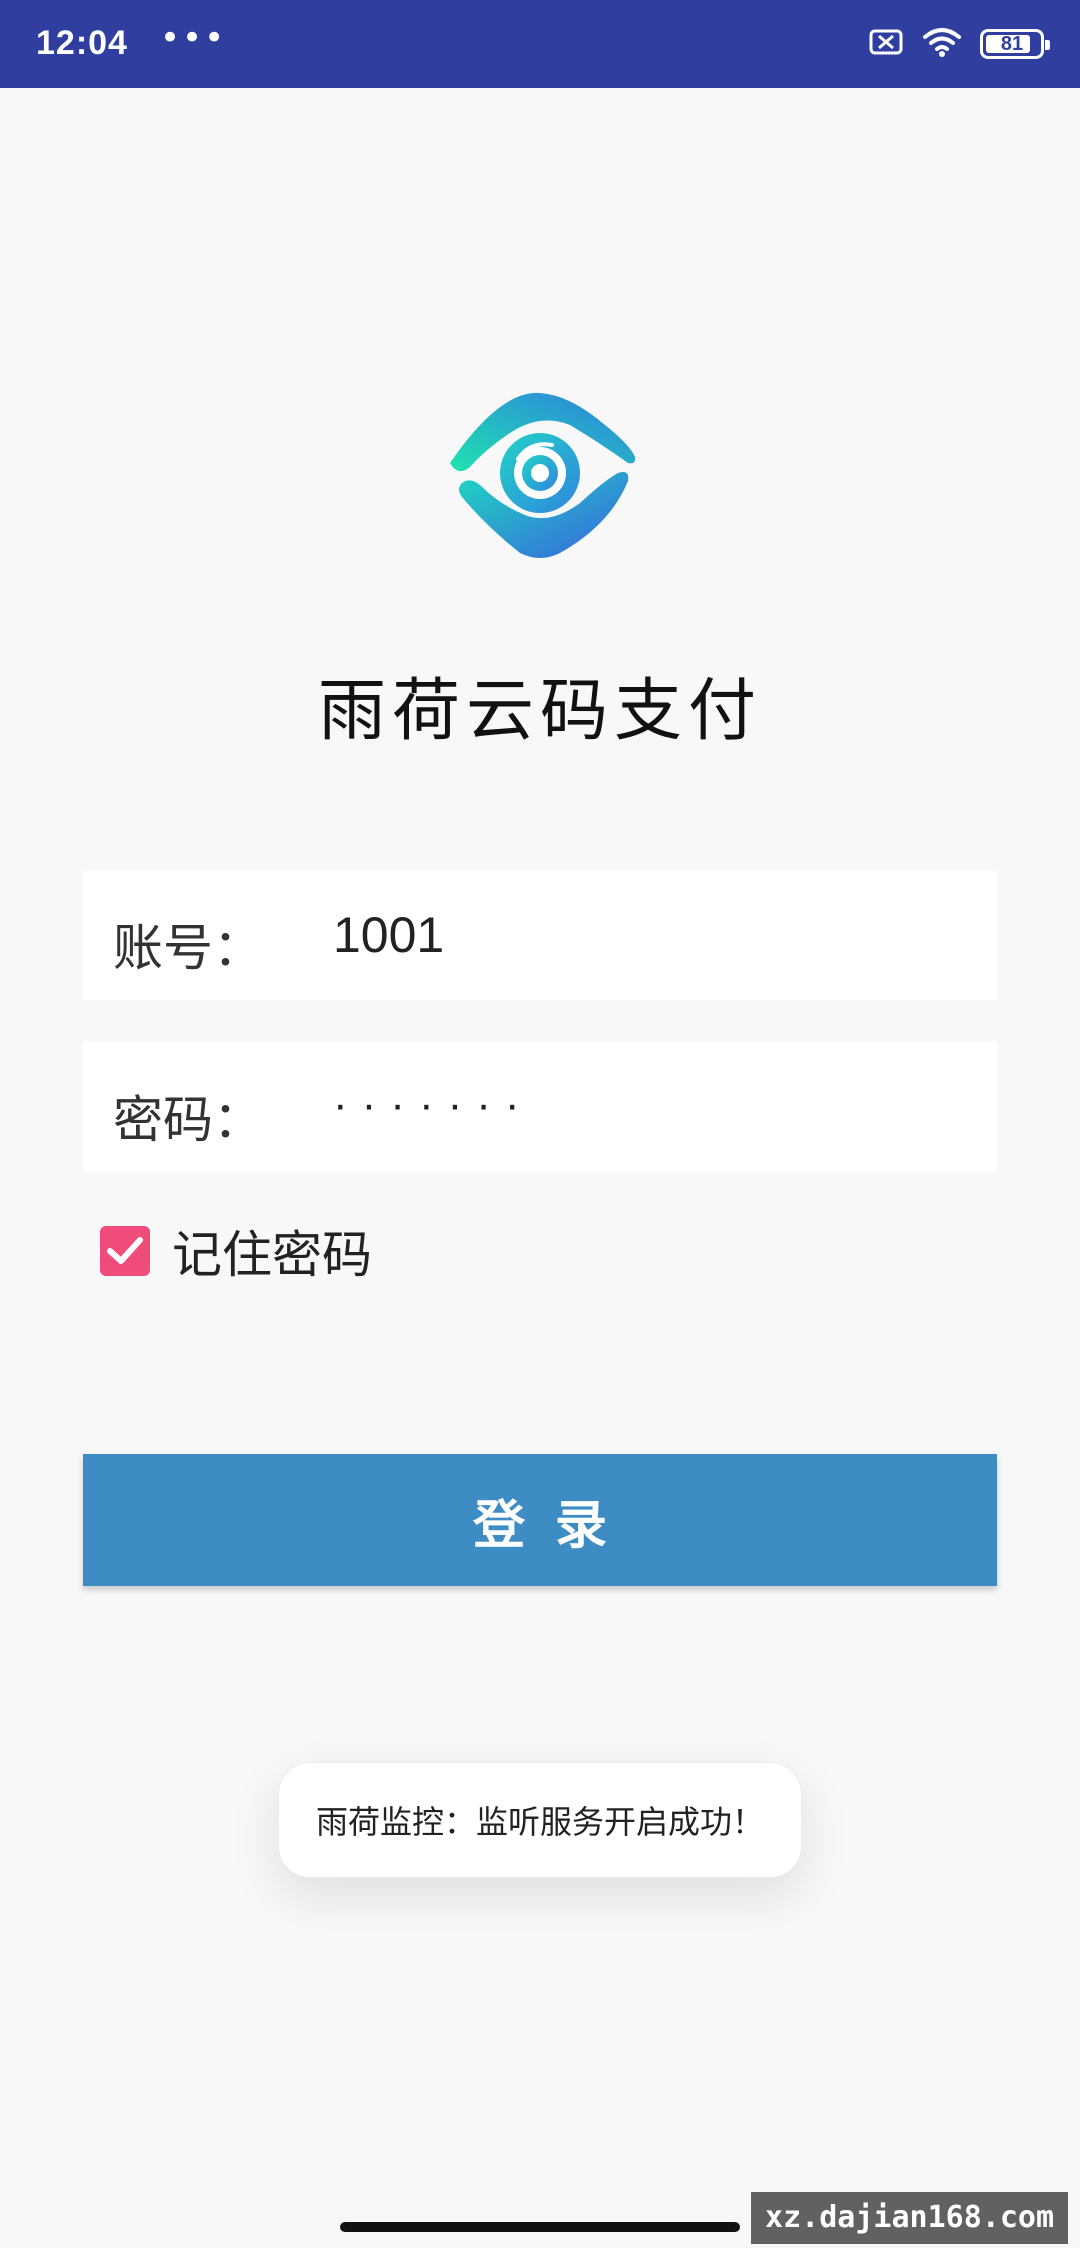  I want to click on account-field: 账号：, so click(540, 935).